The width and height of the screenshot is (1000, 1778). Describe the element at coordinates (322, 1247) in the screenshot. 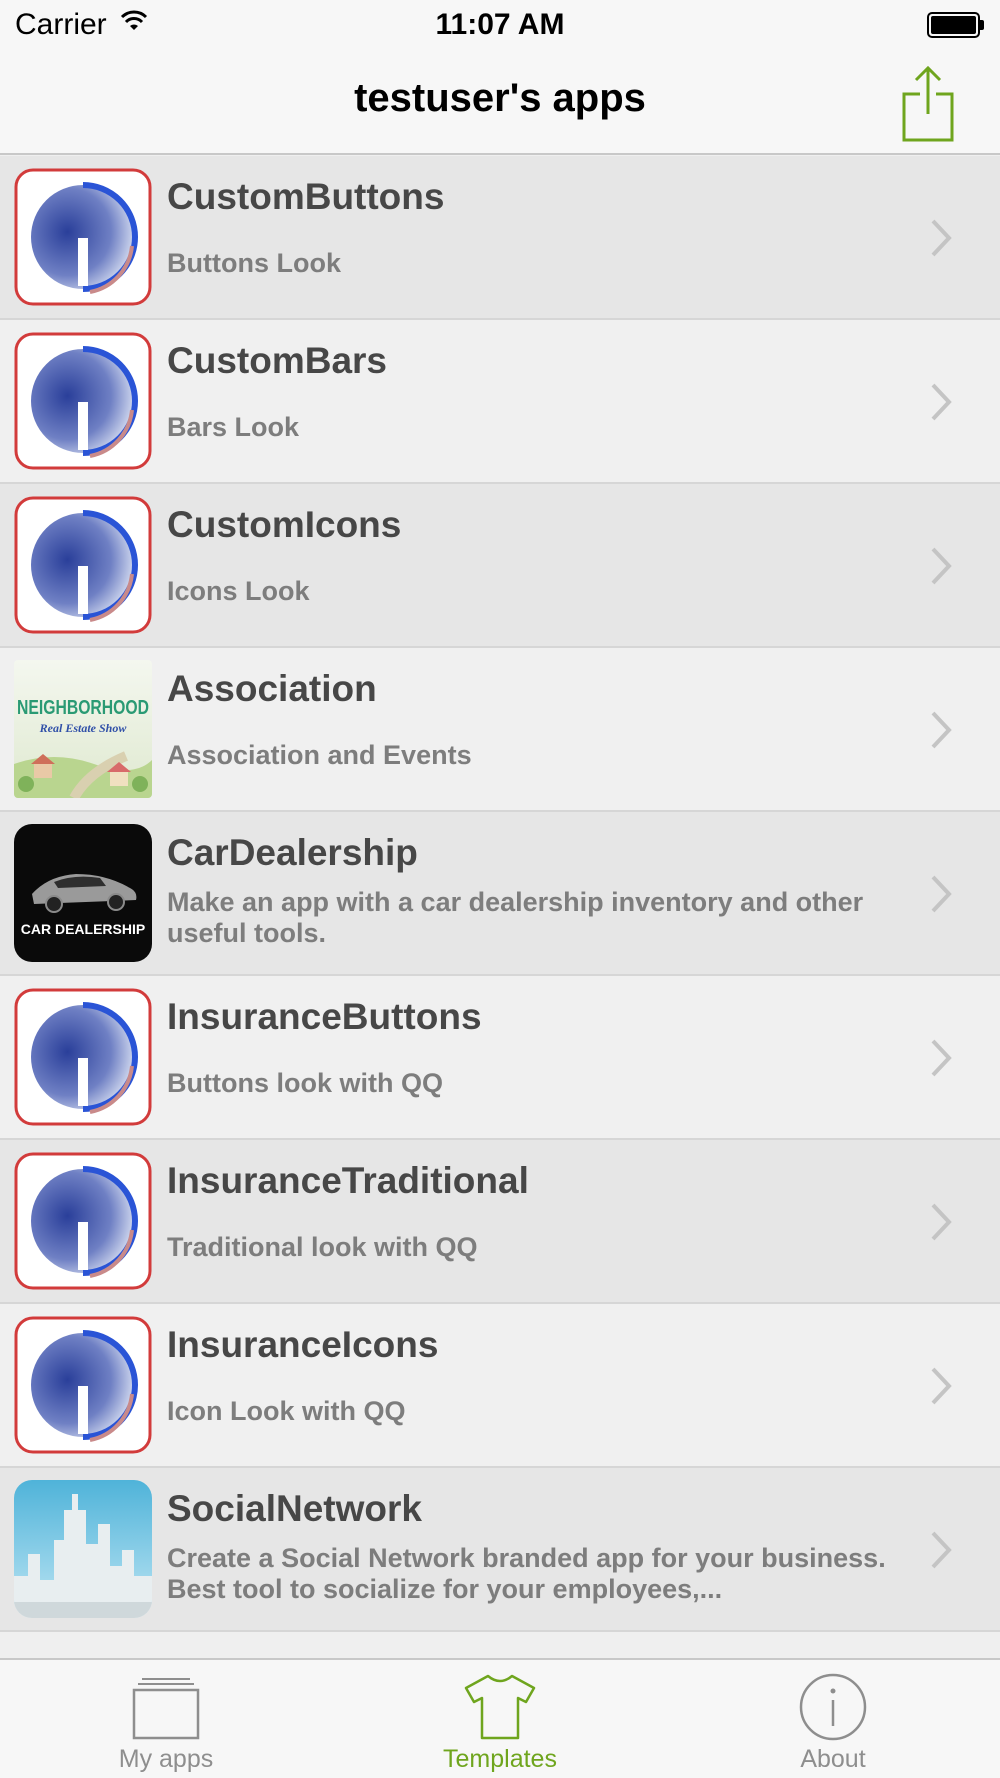

I see `app-subtitle: Traditional look with QQ` at that location.